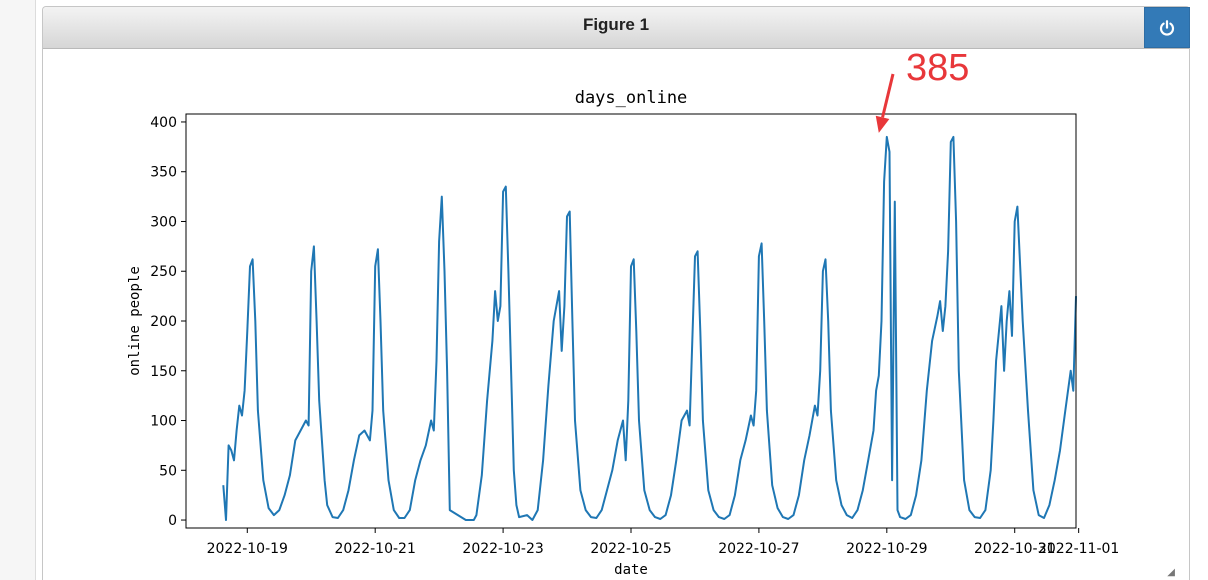 Image resolution: width=1208 pixels, height=580 pixels. I want to click on x-tick-label: 2022-10-21, so click(375, 549).